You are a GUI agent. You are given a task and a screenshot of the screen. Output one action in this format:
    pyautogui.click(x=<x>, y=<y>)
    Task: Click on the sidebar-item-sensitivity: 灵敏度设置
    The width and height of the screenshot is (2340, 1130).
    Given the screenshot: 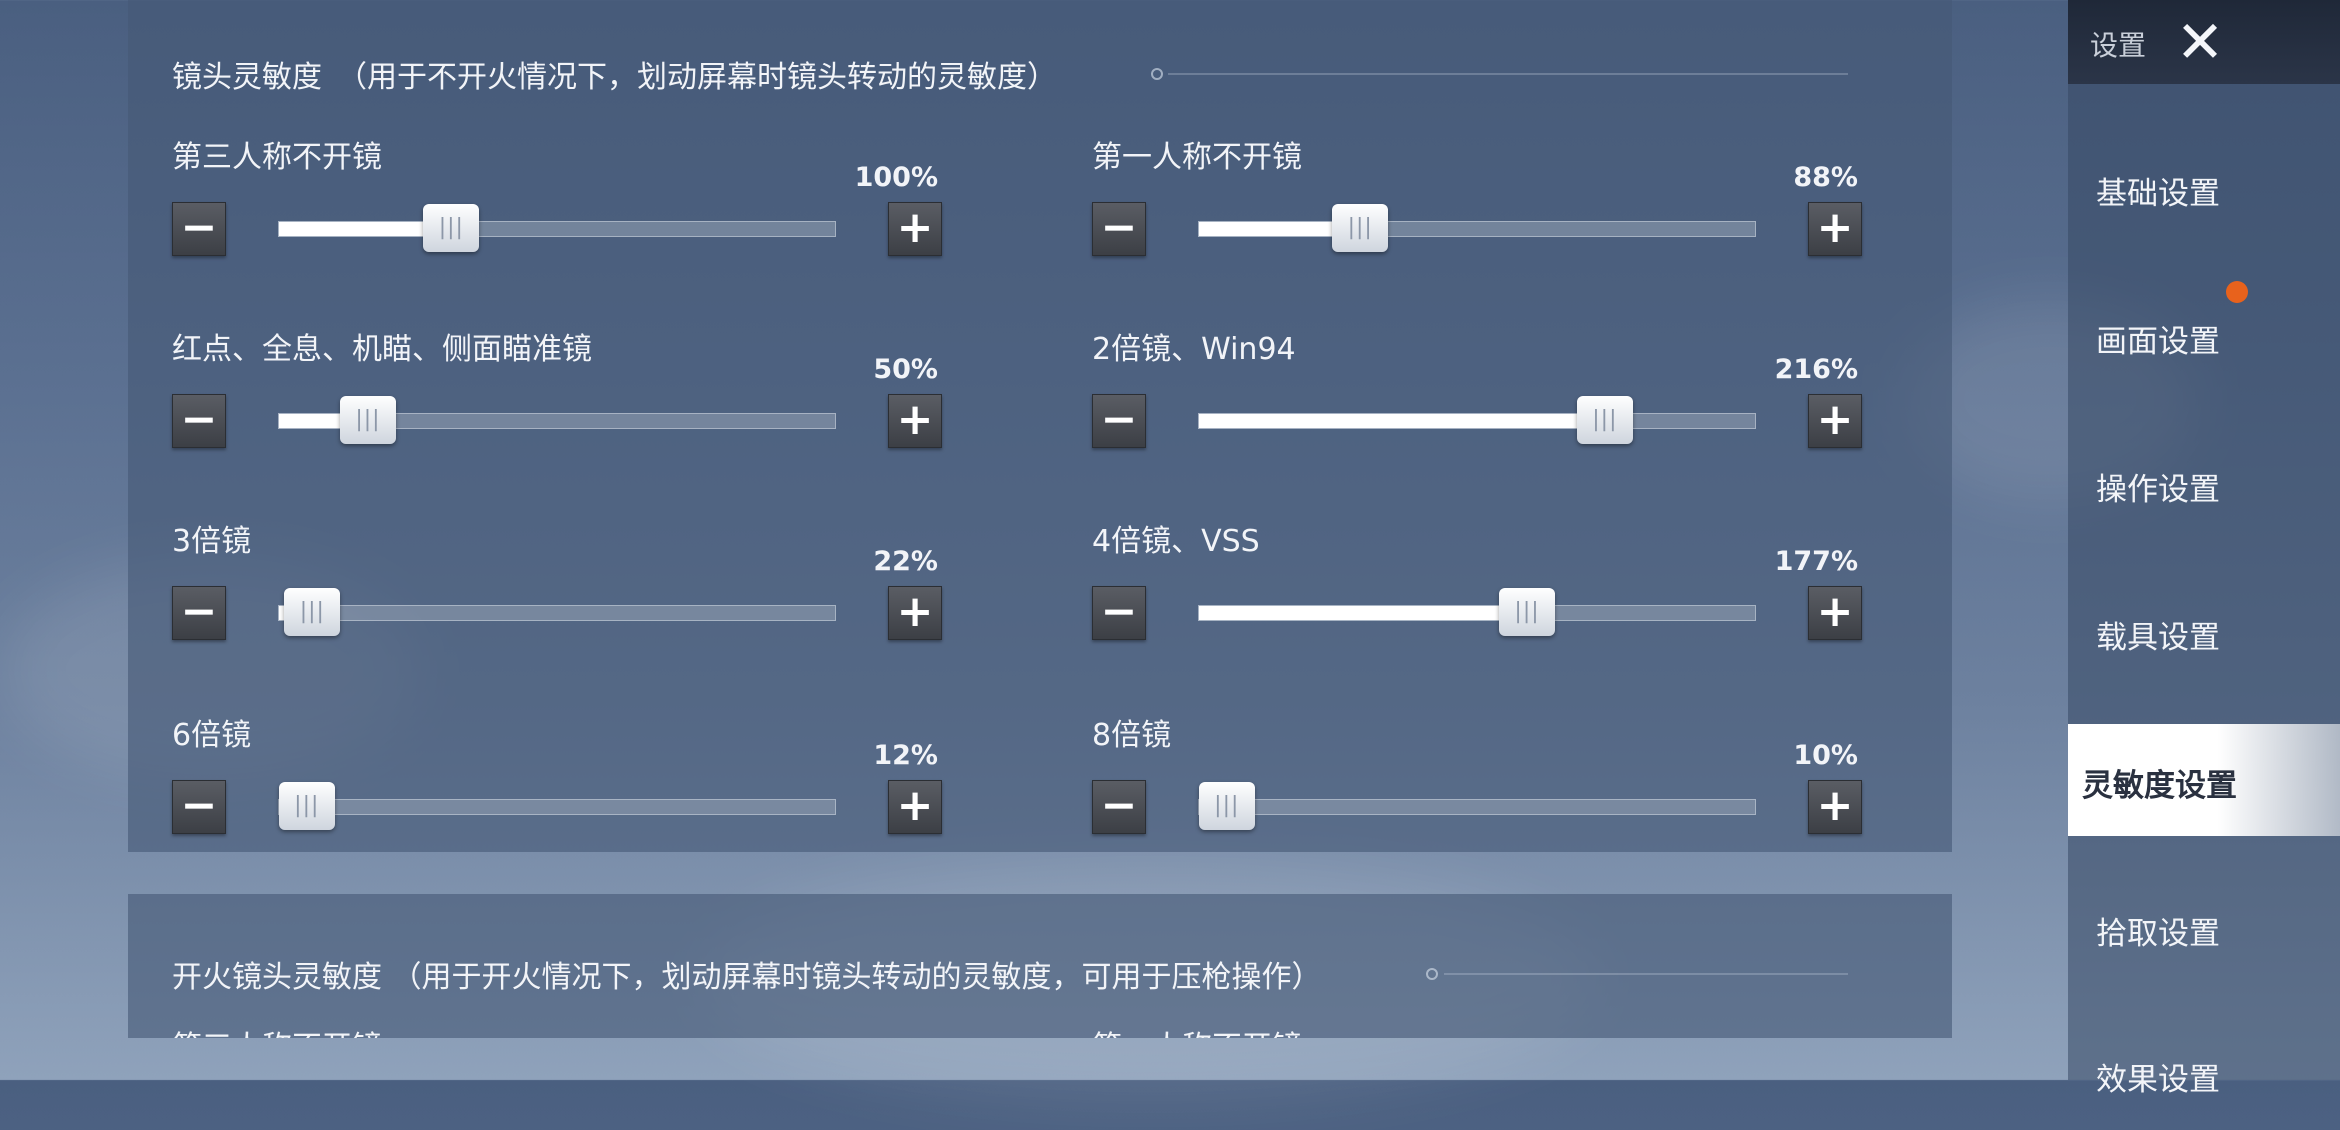 What is the action you would take?
    pyautogui.click(x=2204, y=780)
    